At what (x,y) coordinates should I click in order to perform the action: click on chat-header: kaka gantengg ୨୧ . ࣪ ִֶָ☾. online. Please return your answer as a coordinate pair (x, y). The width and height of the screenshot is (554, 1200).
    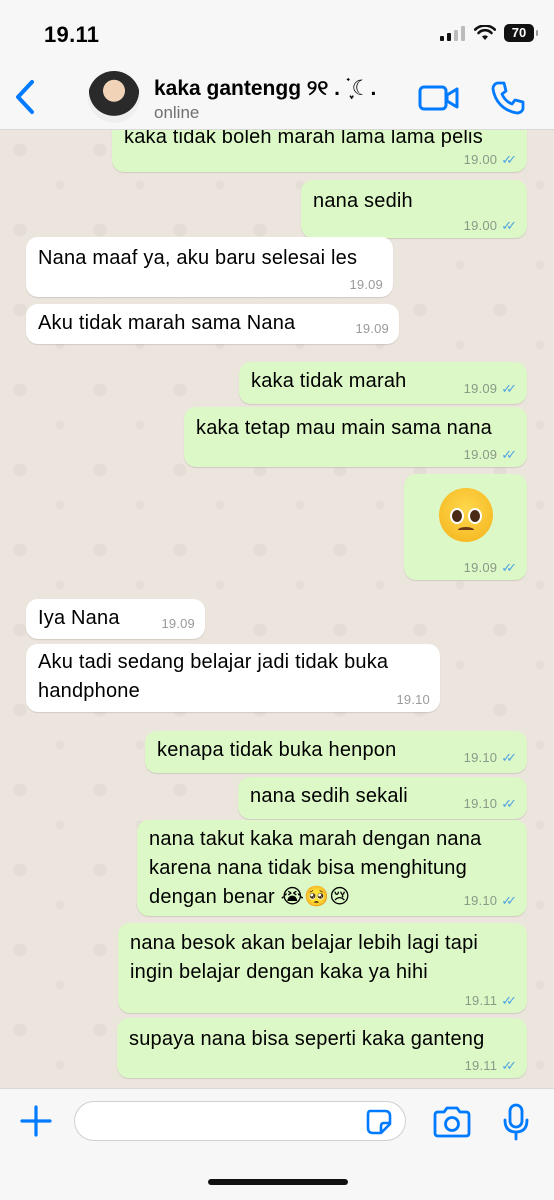
    Looking at the image, I should click on (277, 97).